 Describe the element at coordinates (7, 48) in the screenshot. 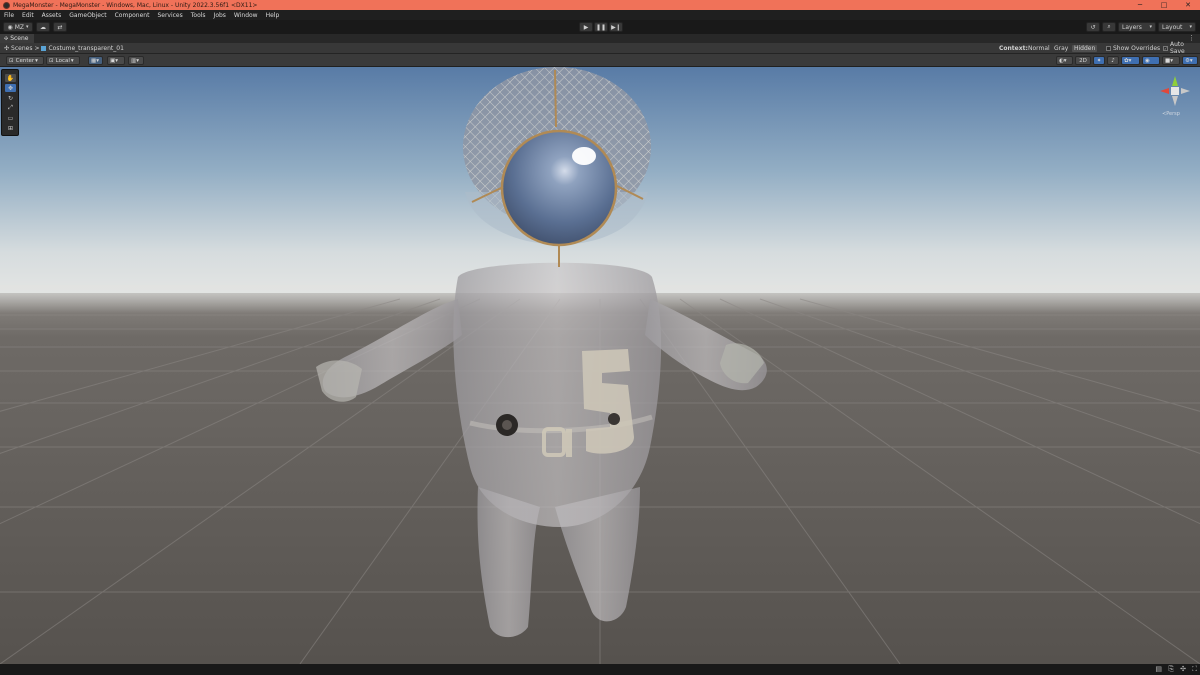

I see `scenes-icon: ✣` at that location.